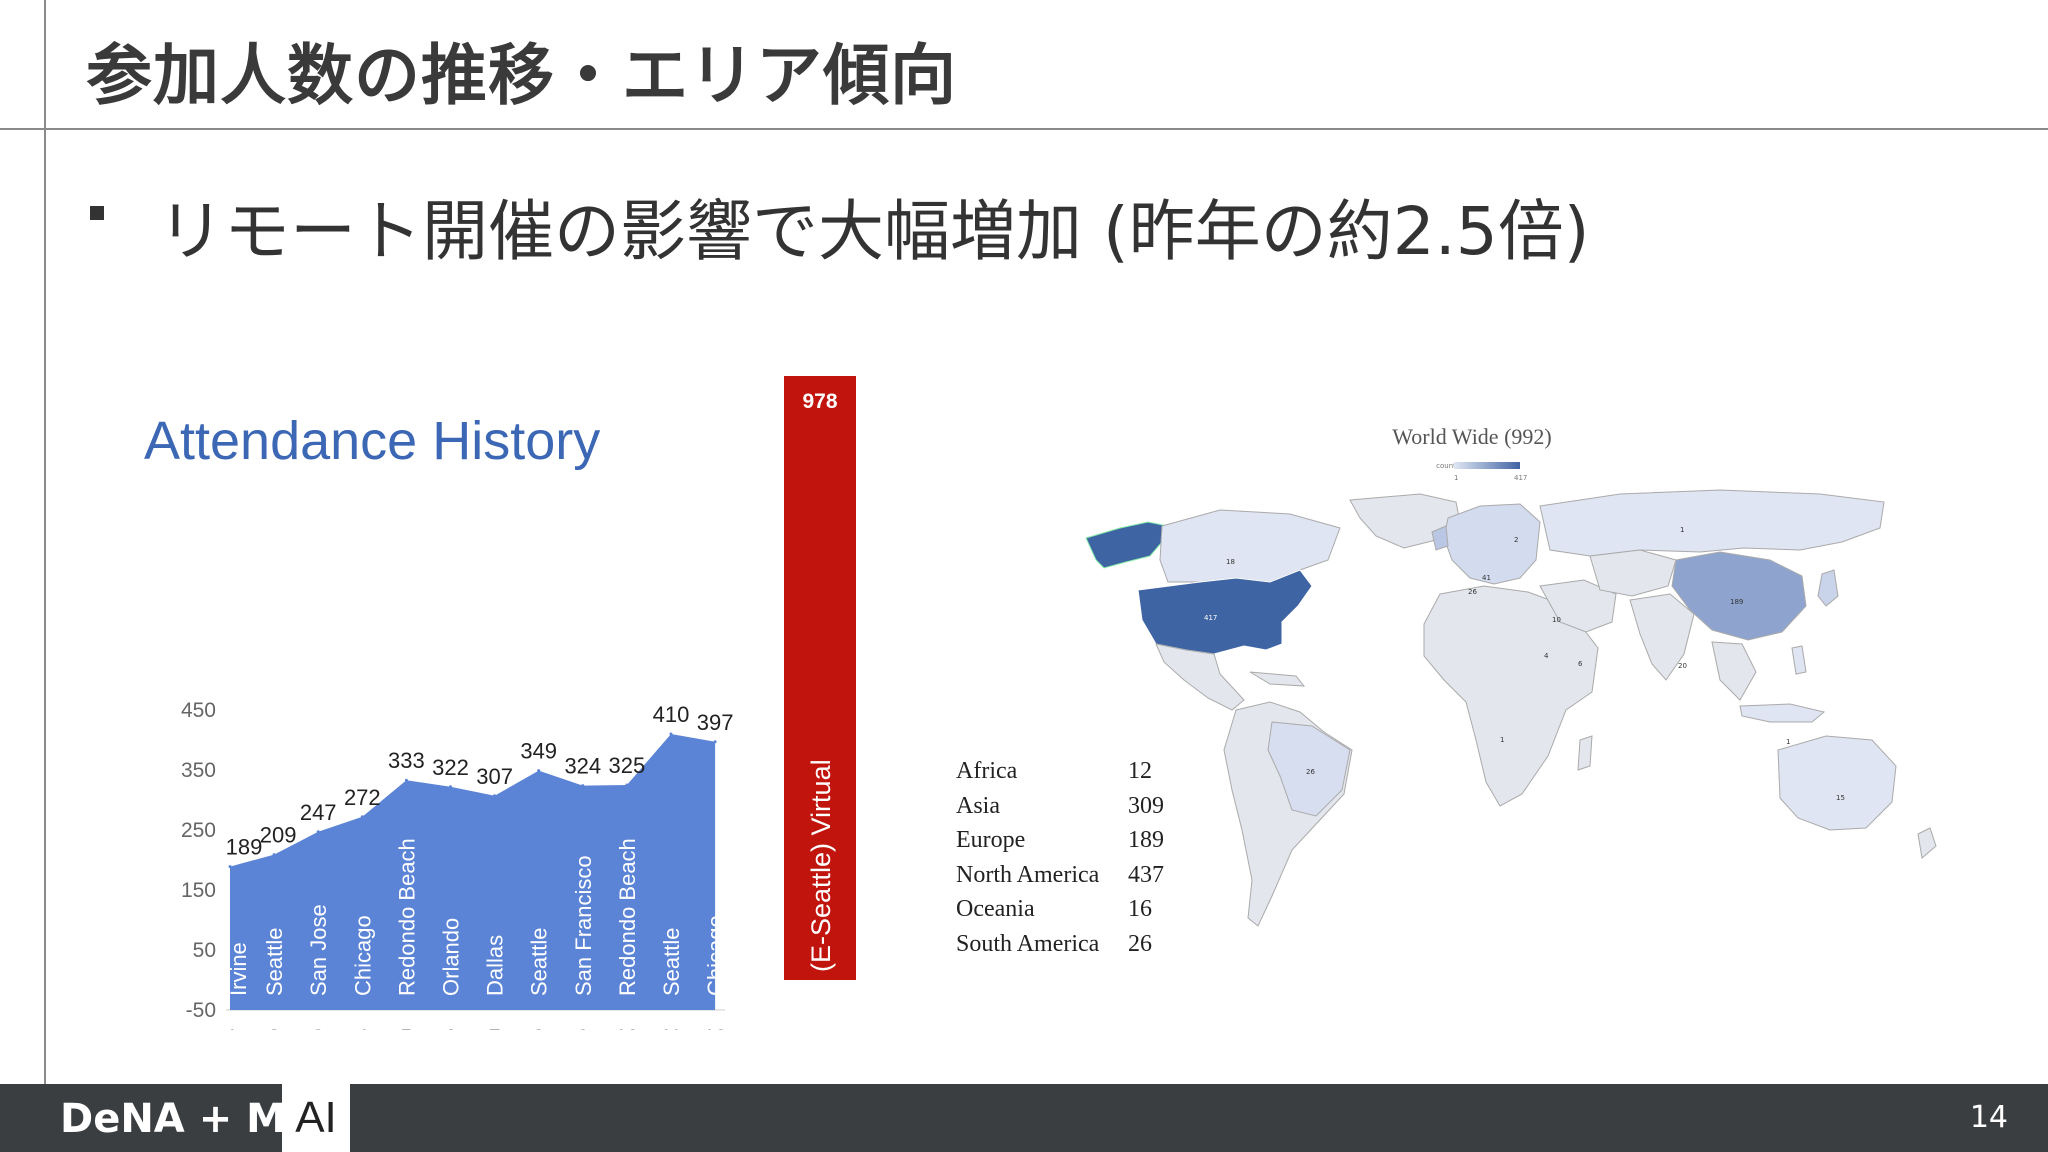 The image size is (2048, 1152). Describe the element at coordinates (1682, 530) in the screenshot. I see `map-label-russia: 1` at that location.